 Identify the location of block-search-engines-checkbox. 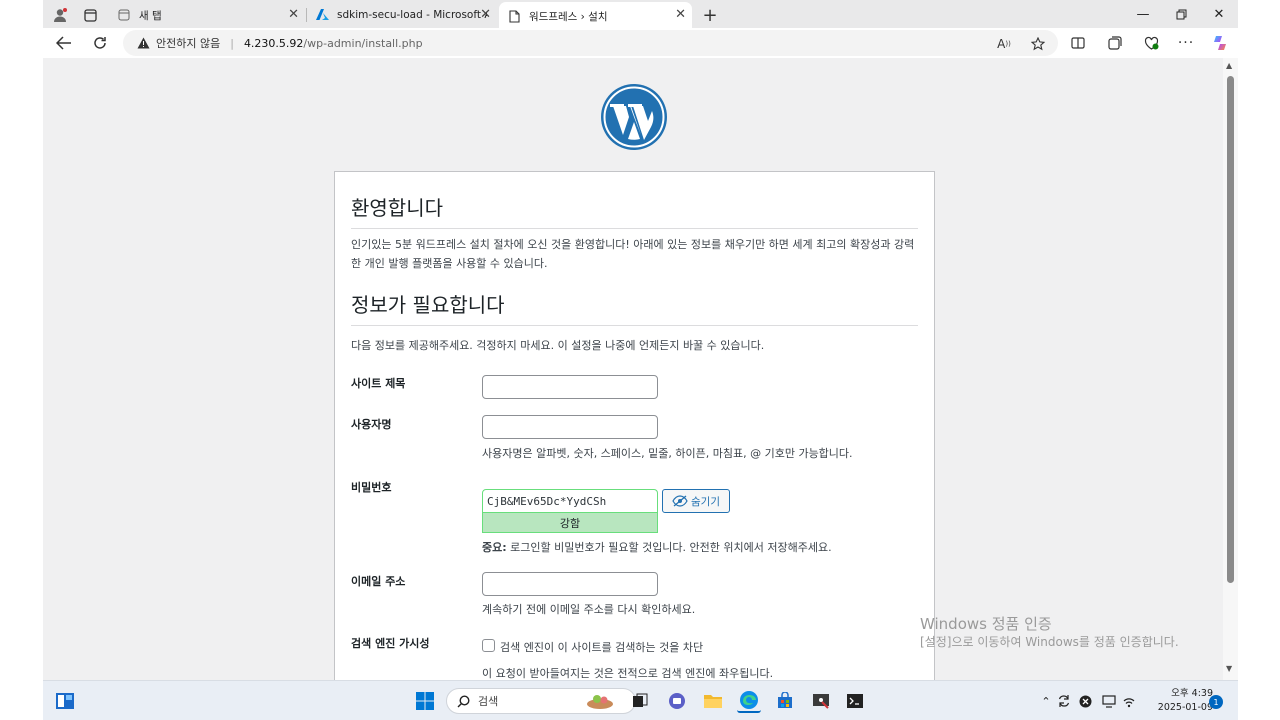
(488, 645).